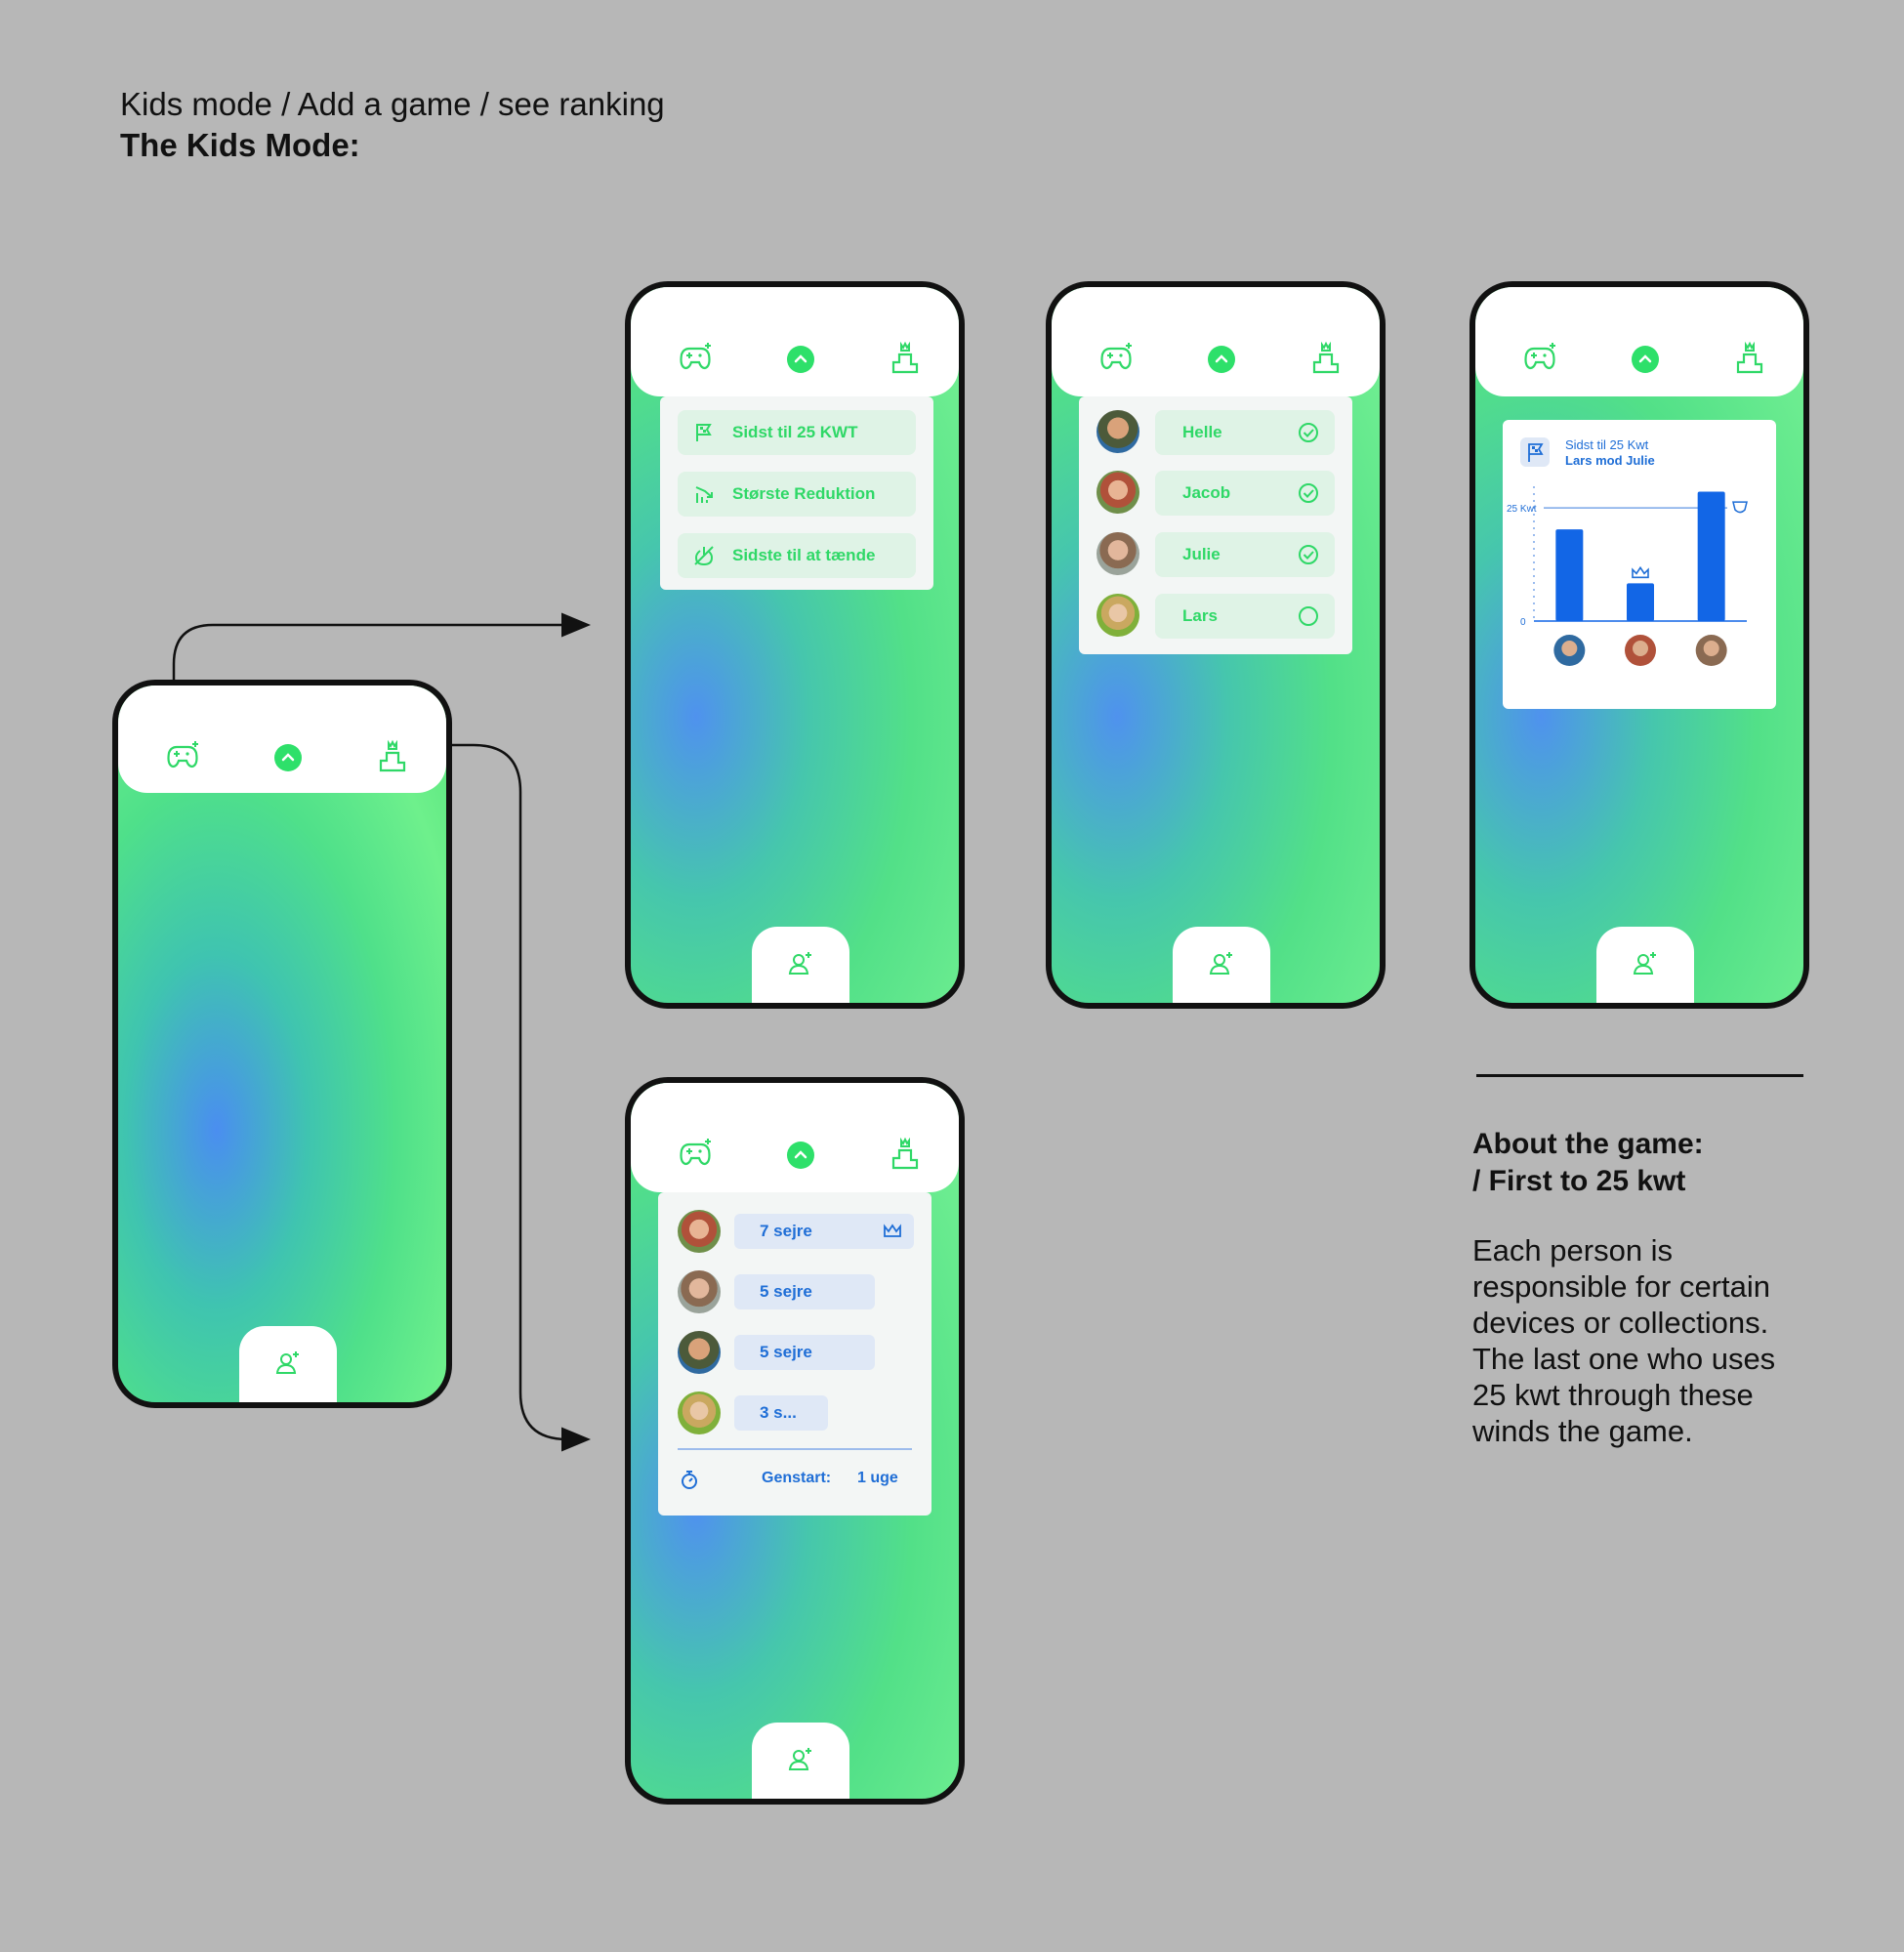 This screenshot has height=1952, width=1904. I want to click on game-title: Sidst til 25 Kwt, so click(1607, 444).